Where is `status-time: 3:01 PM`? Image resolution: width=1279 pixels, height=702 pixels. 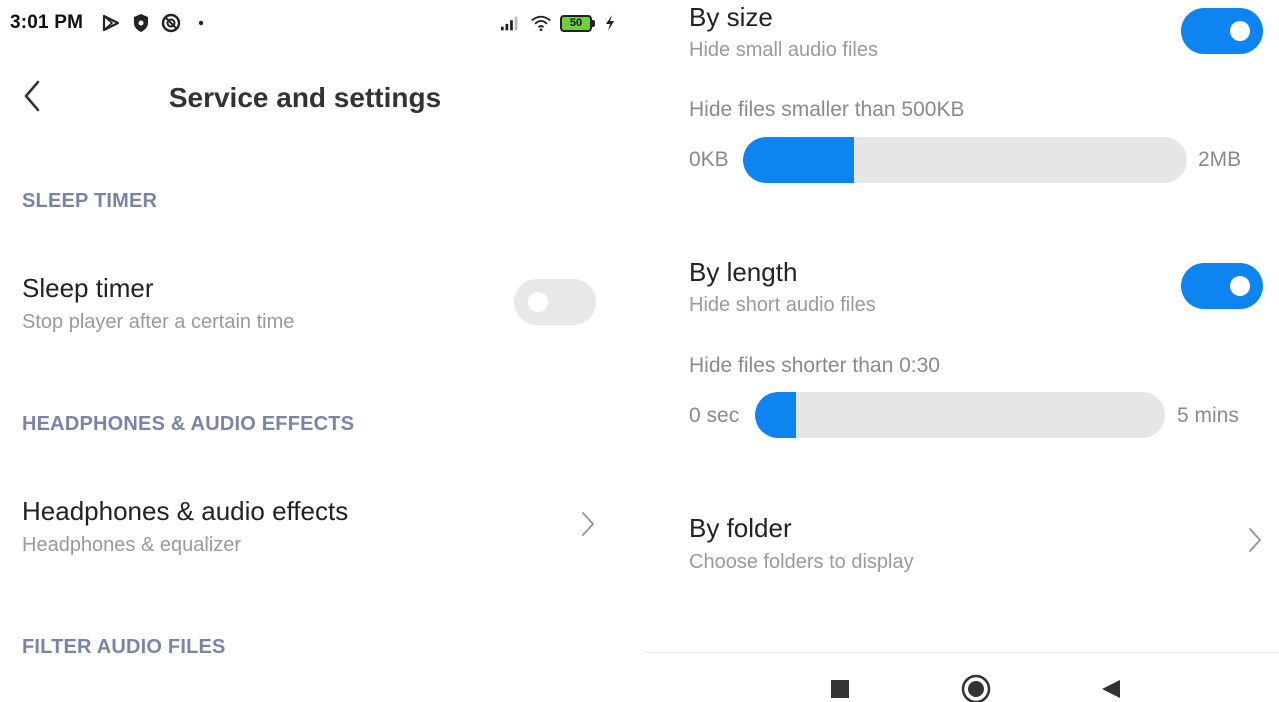 status-time: 3:01 PM is located at coordinates (47, 22).